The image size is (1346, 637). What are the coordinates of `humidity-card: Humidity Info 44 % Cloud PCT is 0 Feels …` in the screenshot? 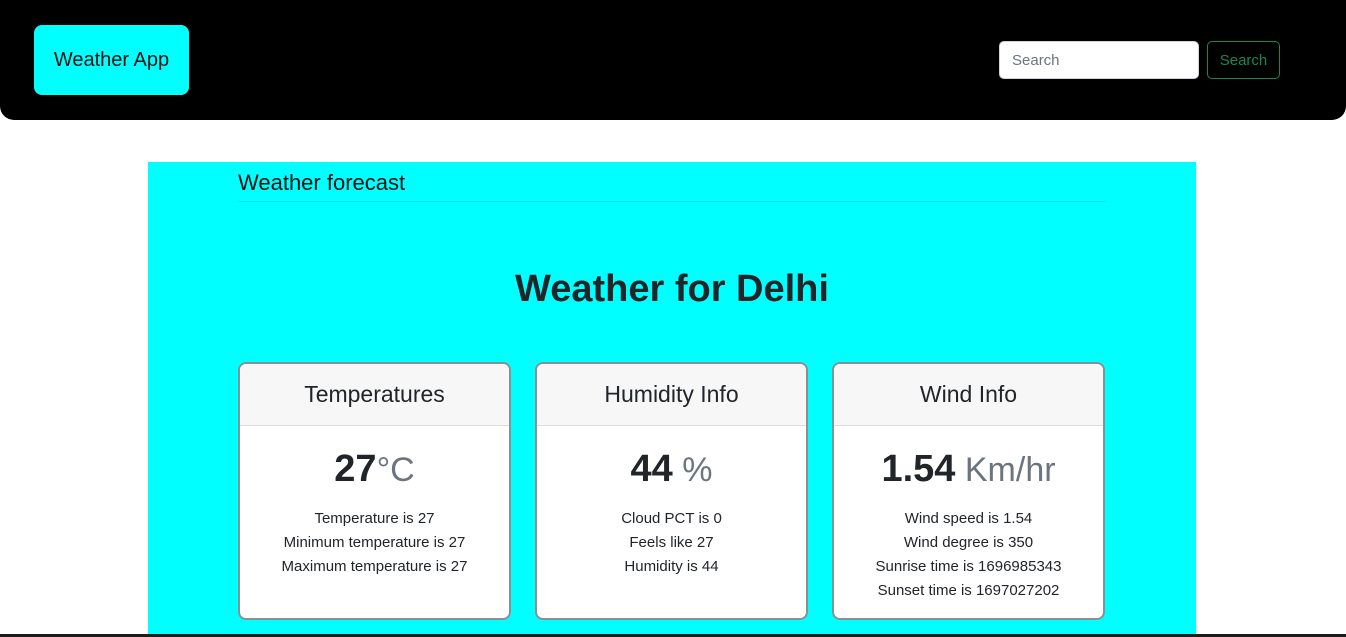 It's located at (671, 491).